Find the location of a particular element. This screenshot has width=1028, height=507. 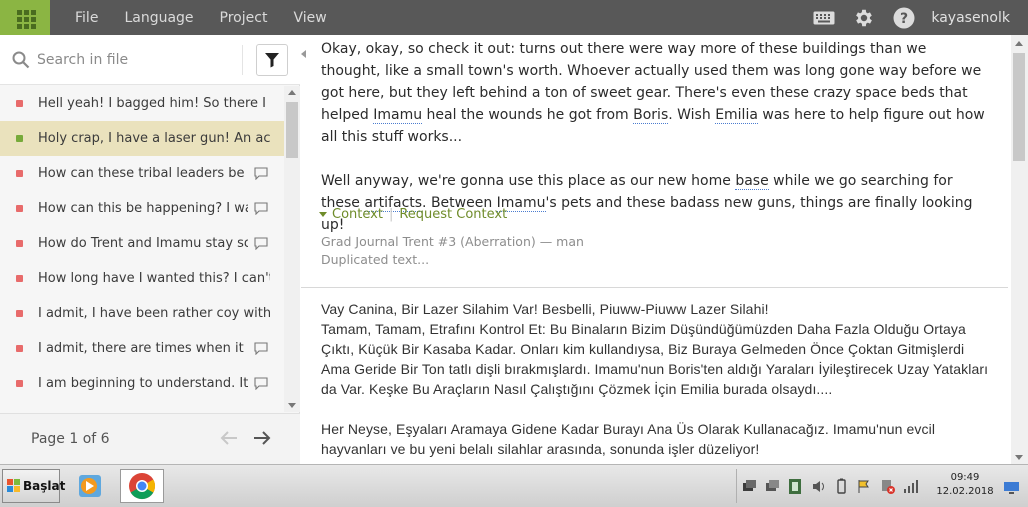

filter-icon is located at coordinates (272, 60).